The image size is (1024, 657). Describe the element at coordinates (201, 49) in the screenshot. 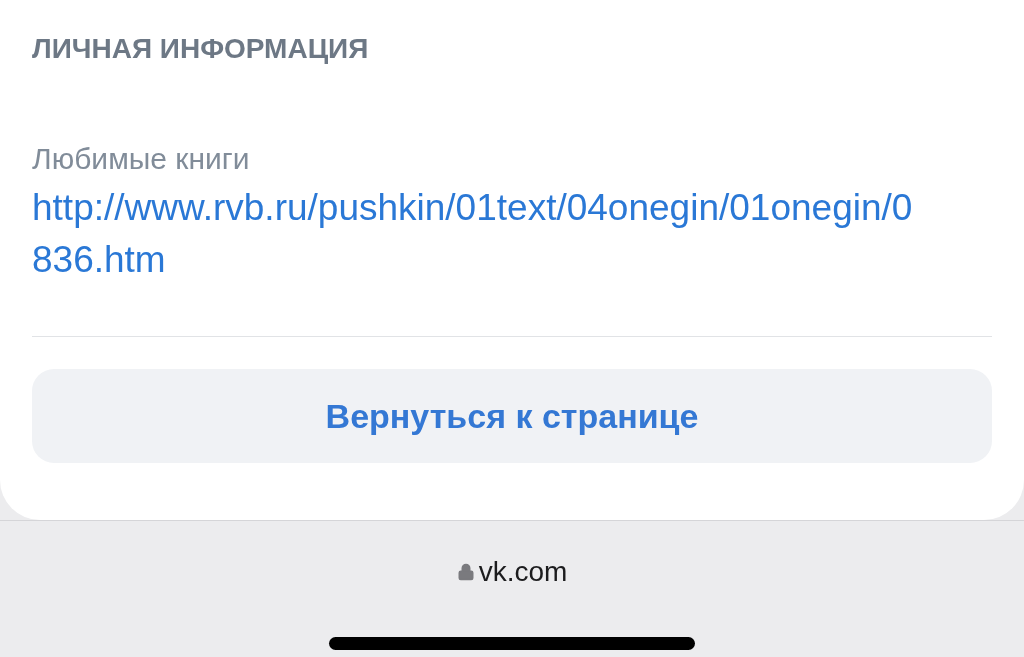

I see `section-title: ЛИЧНАЯ ИНФОРМАЦИЯ` at that location.